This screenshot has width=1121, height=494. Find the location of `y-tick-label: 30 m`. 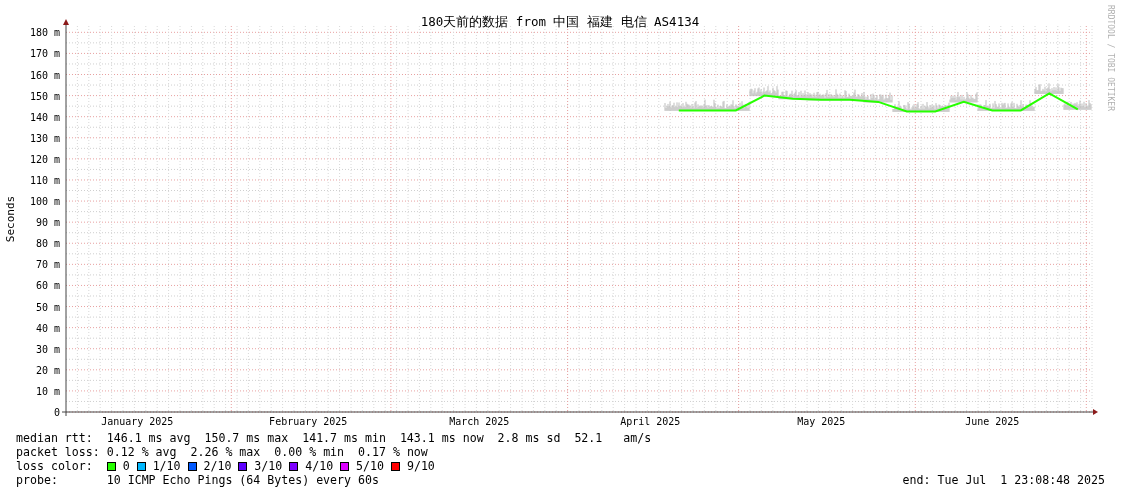

y-tick-label: 30 m is located at coordinates (47, 349).